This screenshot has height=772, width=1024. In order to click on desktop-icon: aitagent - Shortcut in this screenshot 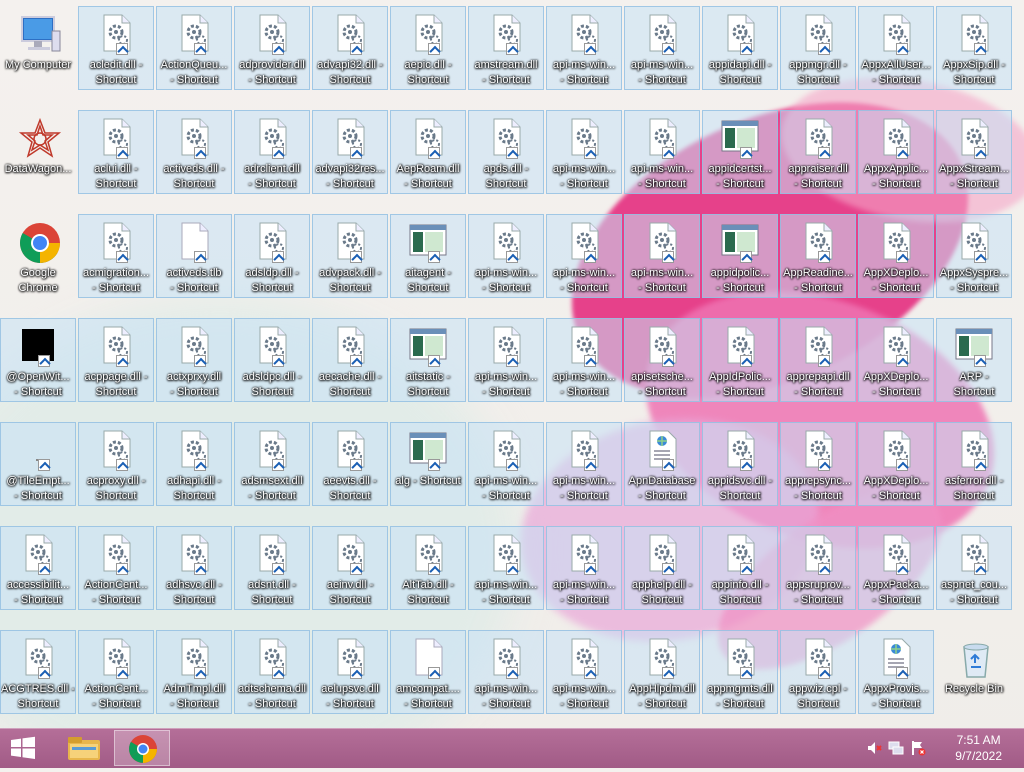, I will do `click(428, 256)`.